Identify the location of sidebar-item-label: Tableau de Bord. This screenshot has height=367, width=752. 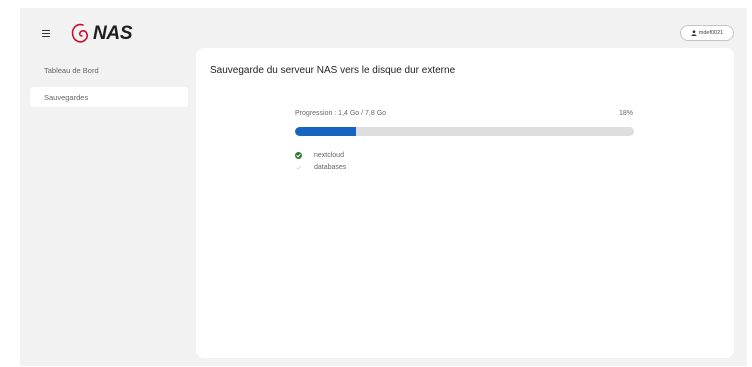
(71, 70).